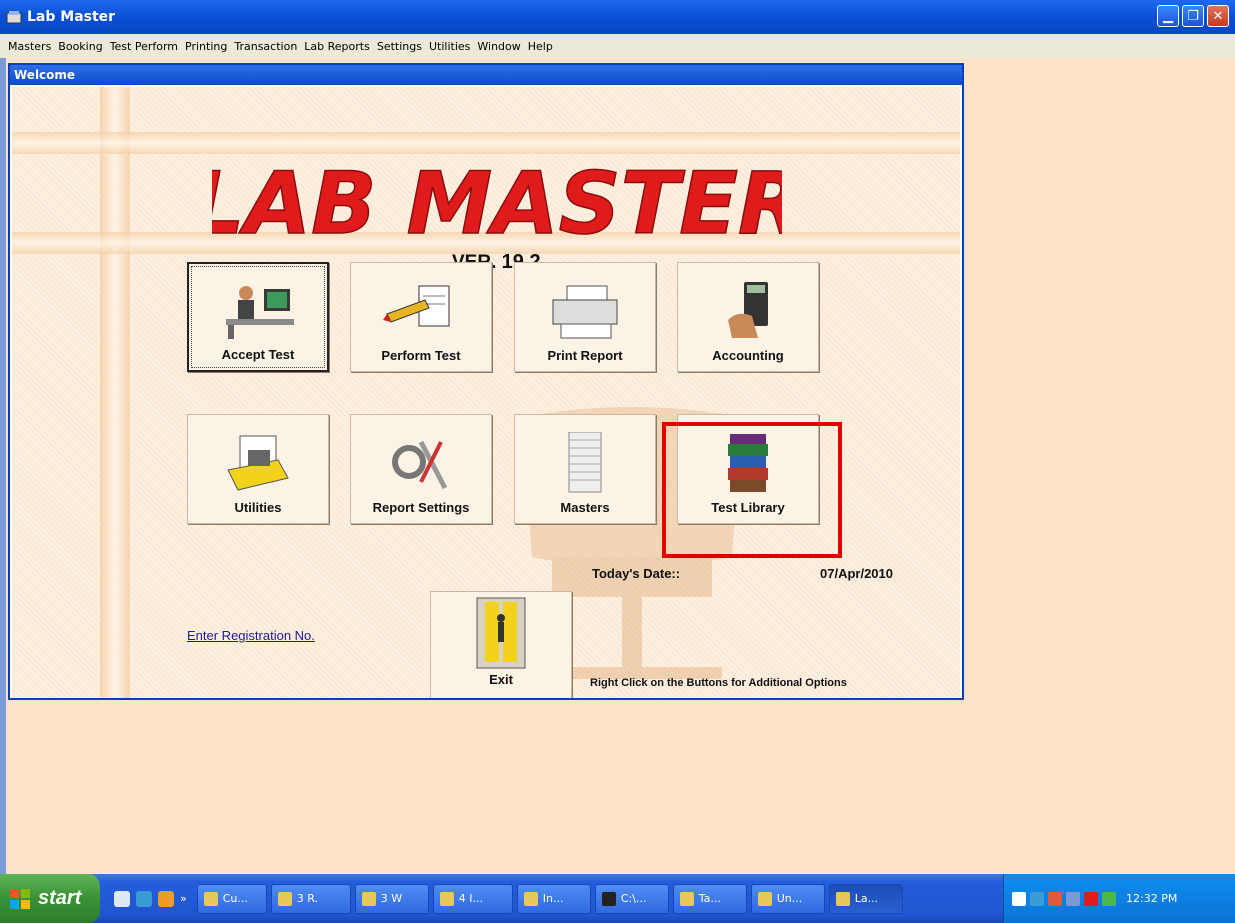  I want to click on printer-icon, so click(585, 312).